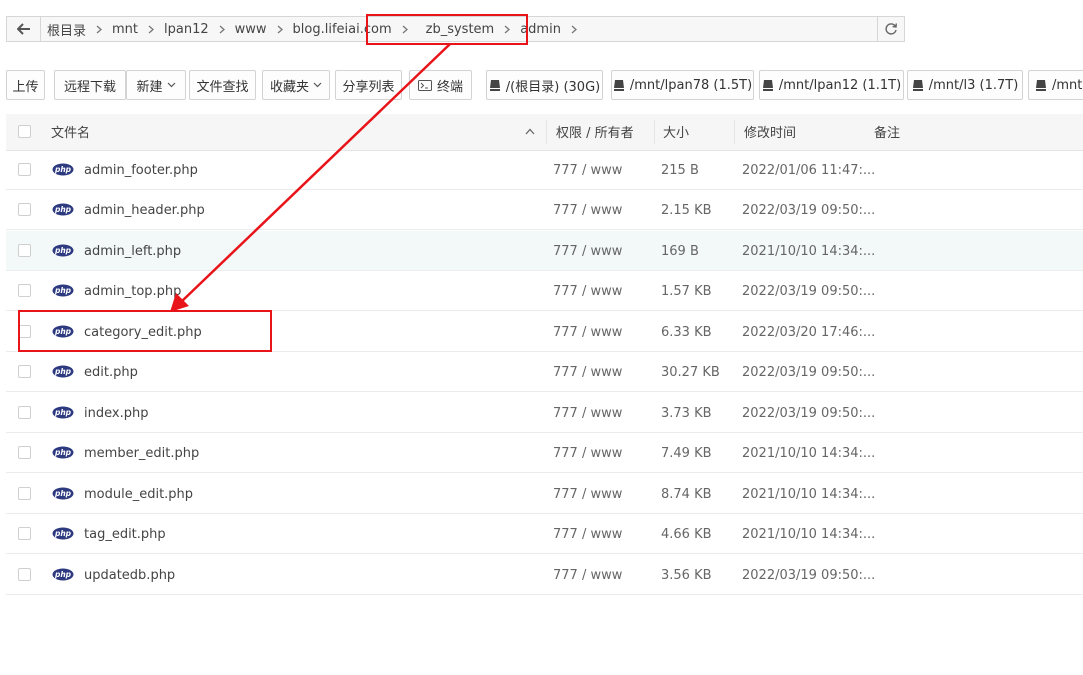  Describe the element at coordinates (965, 85) in the screenshot. I see `drive-button-l3: /mnt/l3 (1.7T)` at that location.